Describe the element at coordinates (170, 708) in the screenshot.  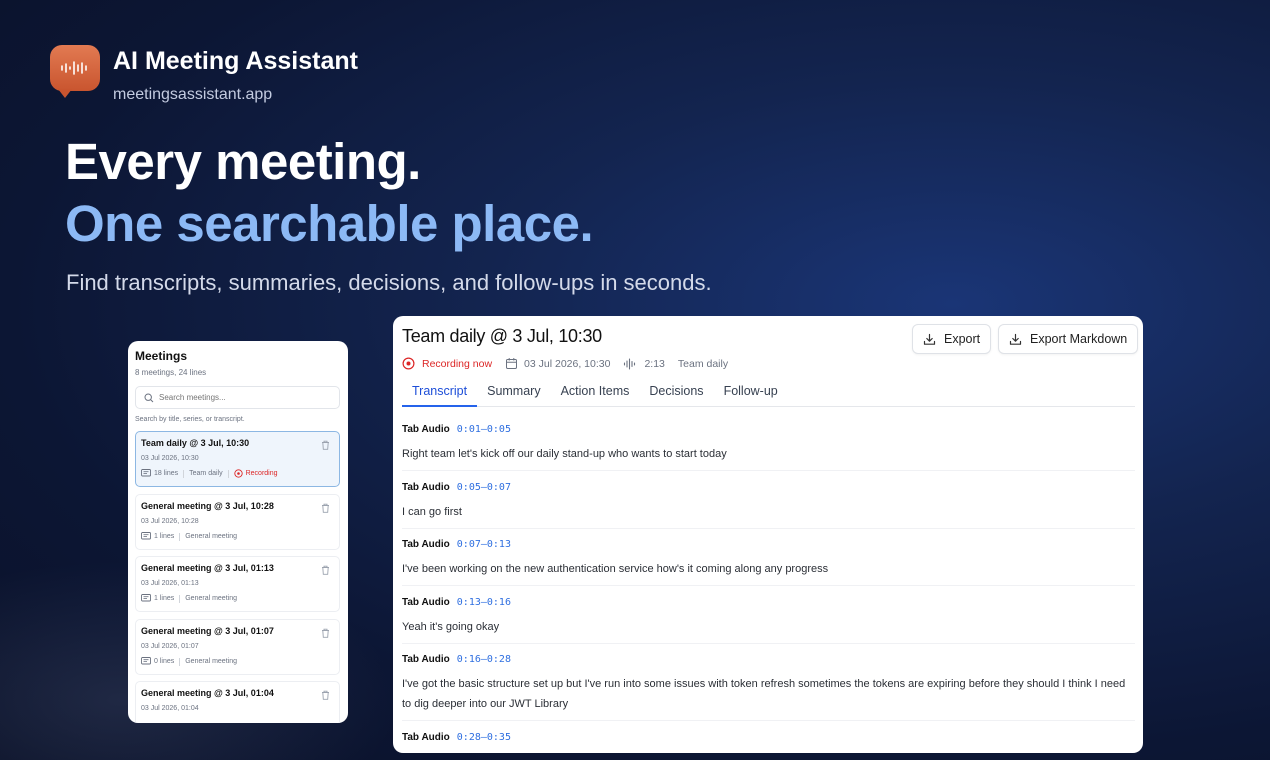
I see `meeting-date: 03 Jul 2026, 01:04` at that location.